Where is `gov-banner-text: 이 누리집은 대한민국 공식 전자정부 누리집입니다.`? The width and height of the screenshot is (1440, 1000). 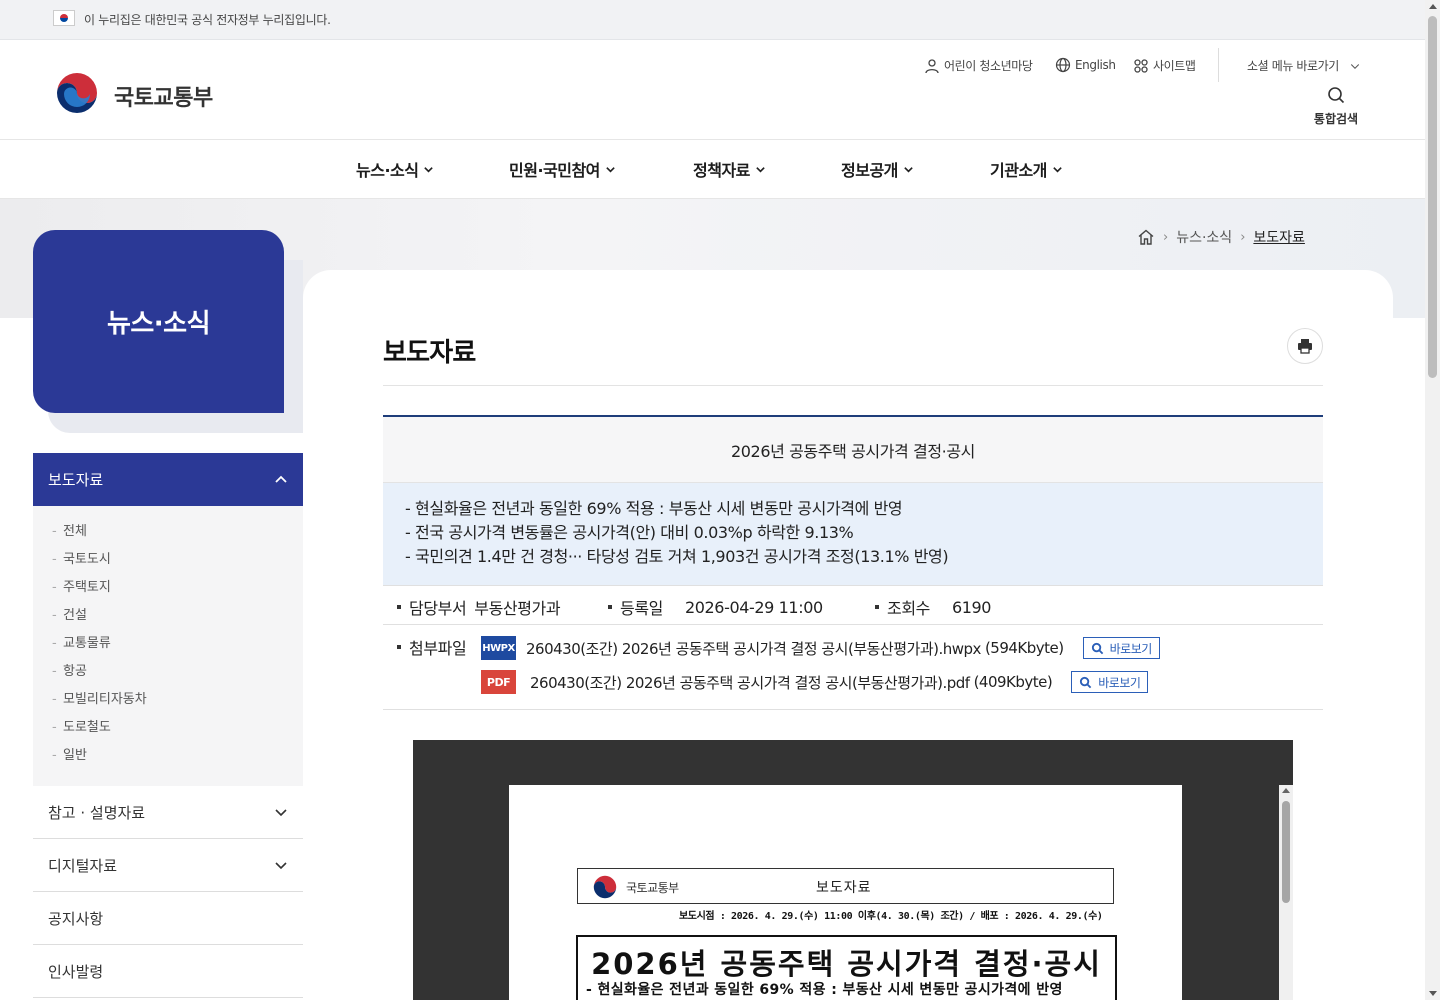
gov-banner-text: 이 누리집은 대한민국 공식 전자정부 누리집입니다. is located at coordinates (207, 20).